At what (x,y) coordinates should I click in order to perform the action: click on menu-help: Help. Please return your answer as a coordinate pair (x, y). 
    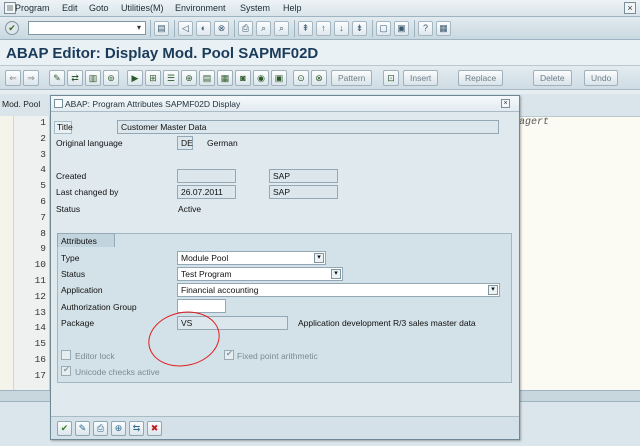
    Looking at the image, I should click on (292, 8).